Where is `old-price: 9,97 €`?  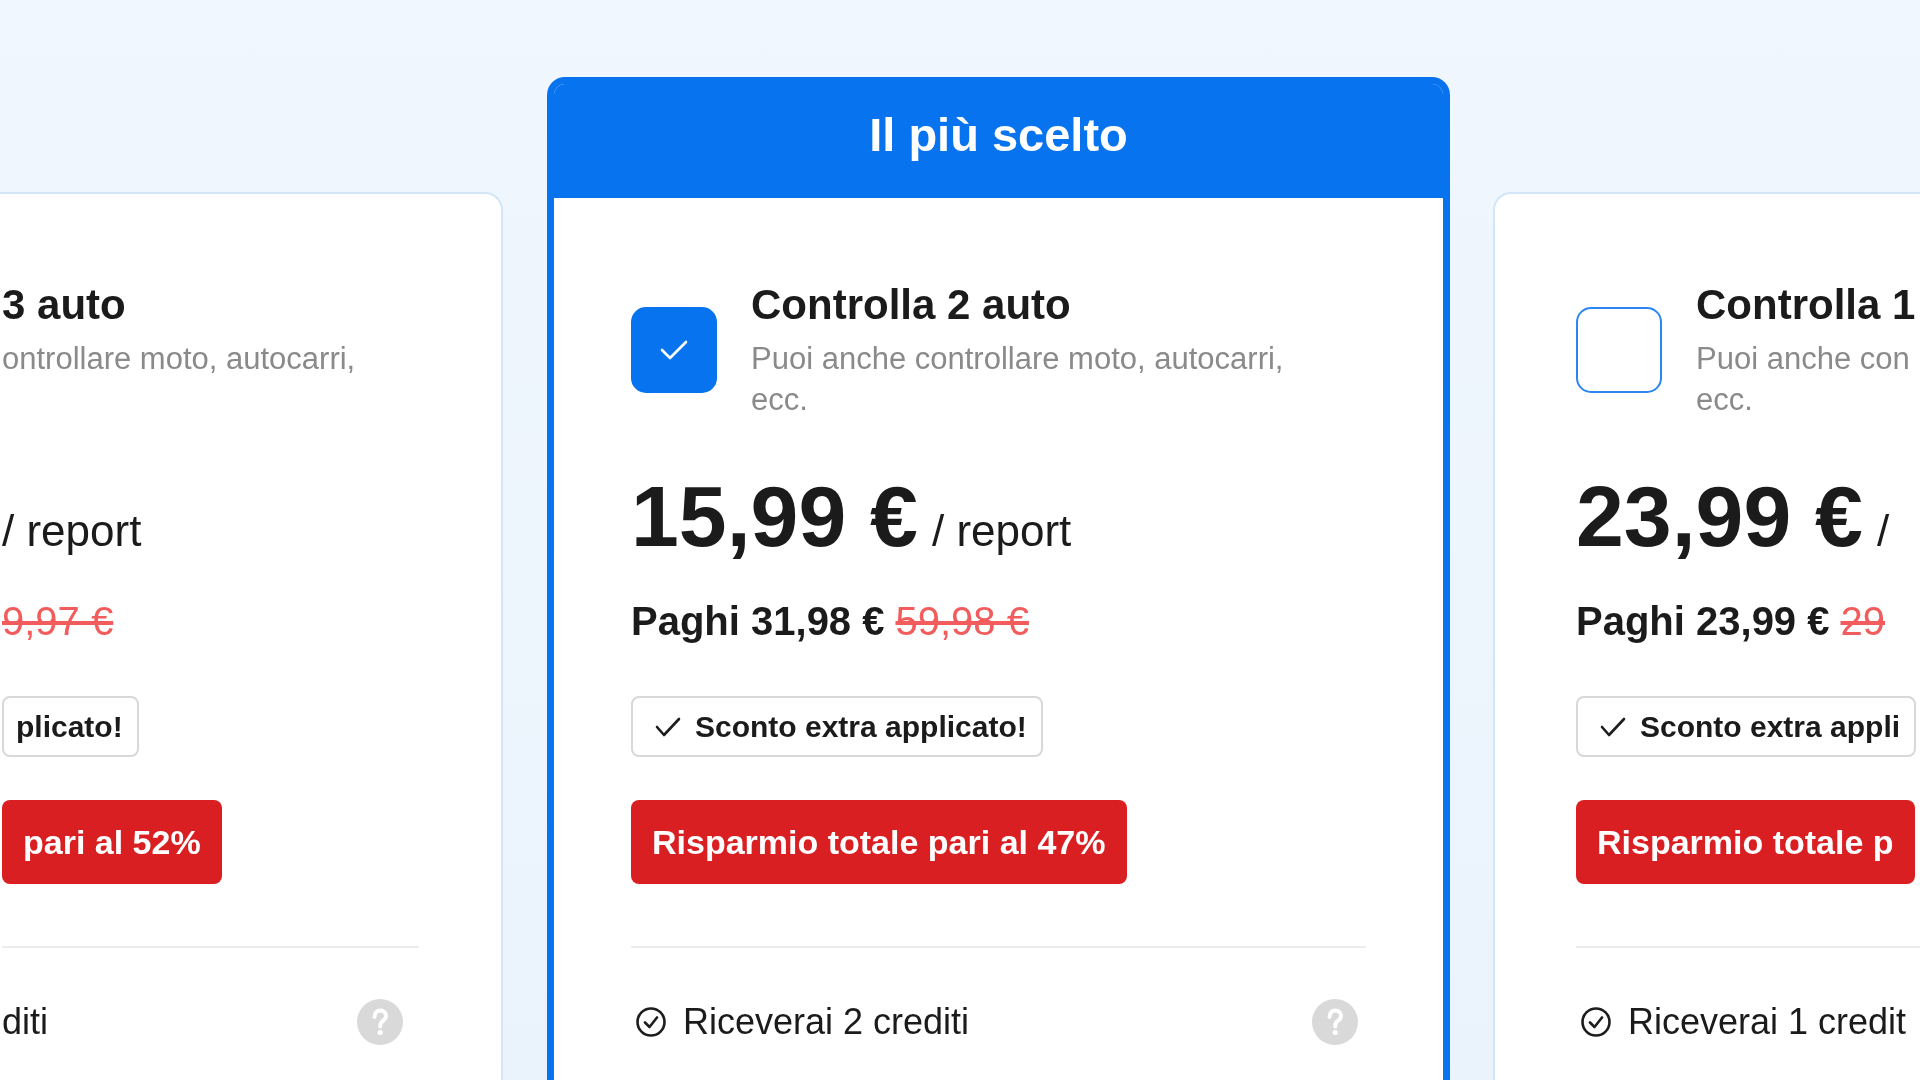 old-price: 9,97 € is located at coordinates (58, 621).